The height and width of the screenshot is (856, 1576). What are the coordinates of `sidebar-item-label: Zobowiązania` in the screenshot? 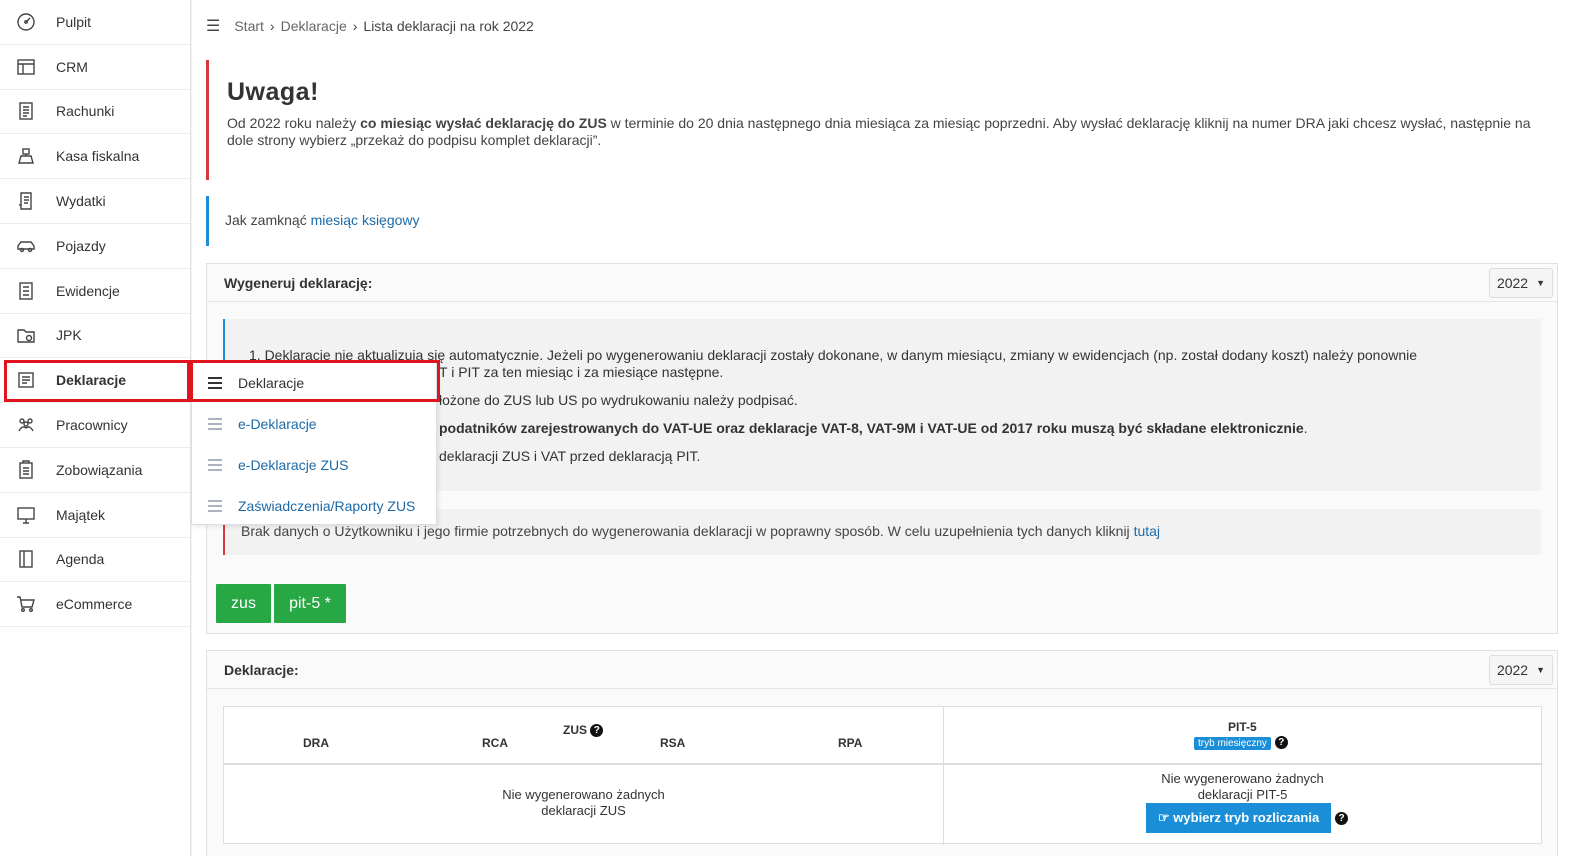 It's located at (99, 469).